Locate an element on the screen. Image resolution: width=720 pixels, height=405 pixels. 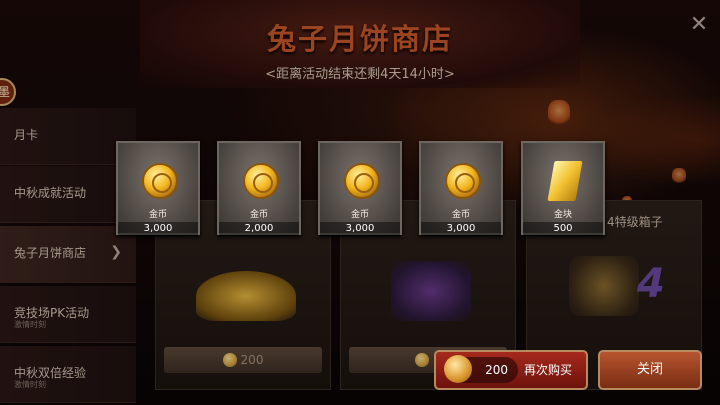
reward-name: 金块 is located at coordinates (562, 215).